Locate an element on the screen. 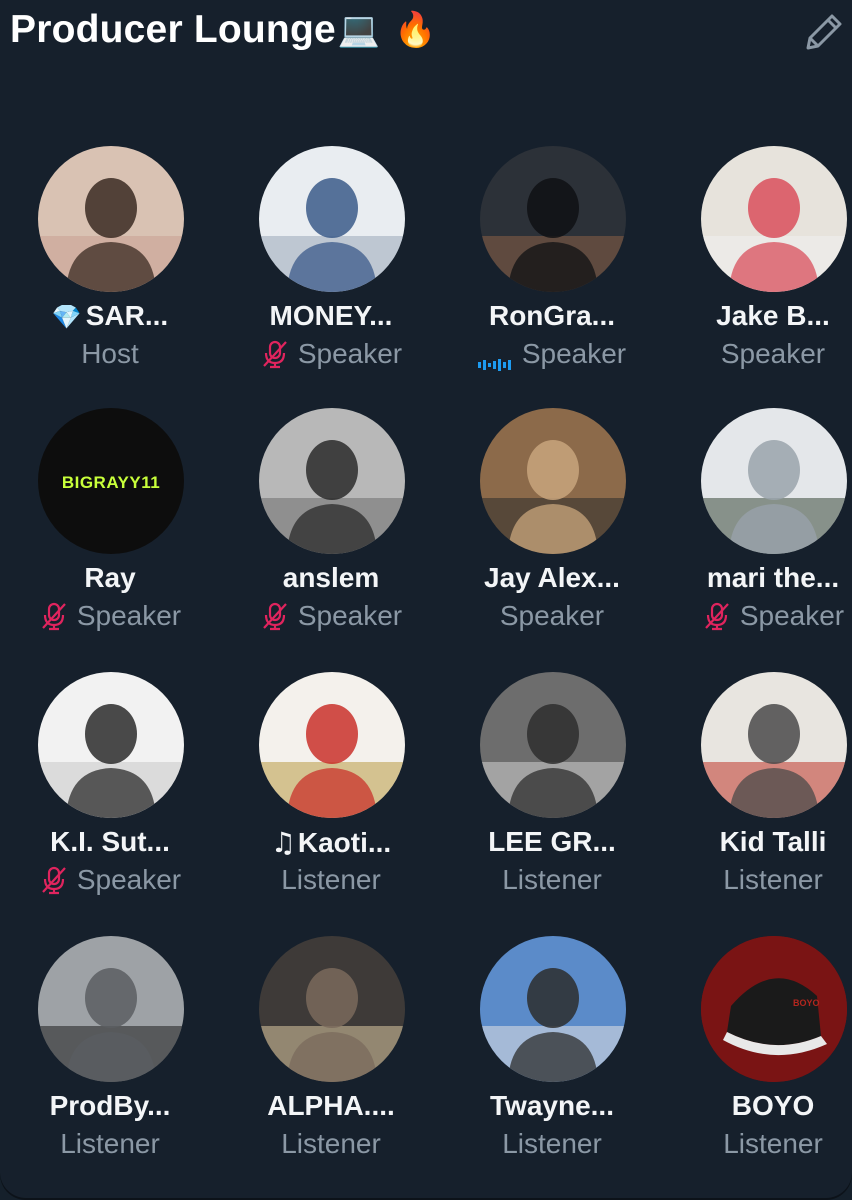  participant-name-text: BOYO is located at coordinates (773, 1105).